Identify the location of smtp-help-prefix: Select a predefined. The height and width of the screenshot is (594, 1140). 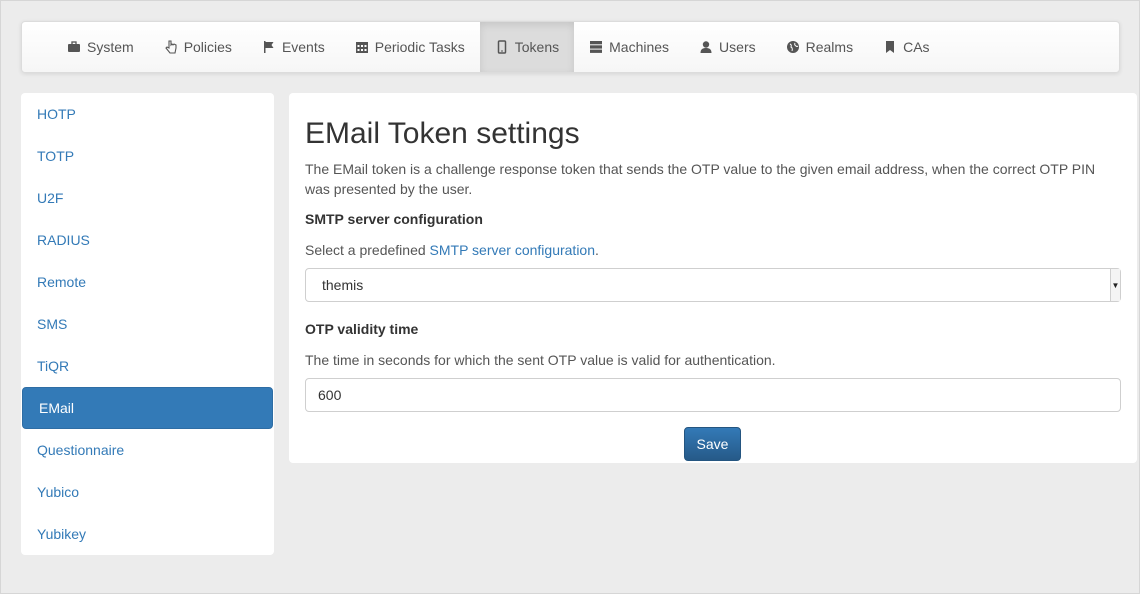
(367, 250).